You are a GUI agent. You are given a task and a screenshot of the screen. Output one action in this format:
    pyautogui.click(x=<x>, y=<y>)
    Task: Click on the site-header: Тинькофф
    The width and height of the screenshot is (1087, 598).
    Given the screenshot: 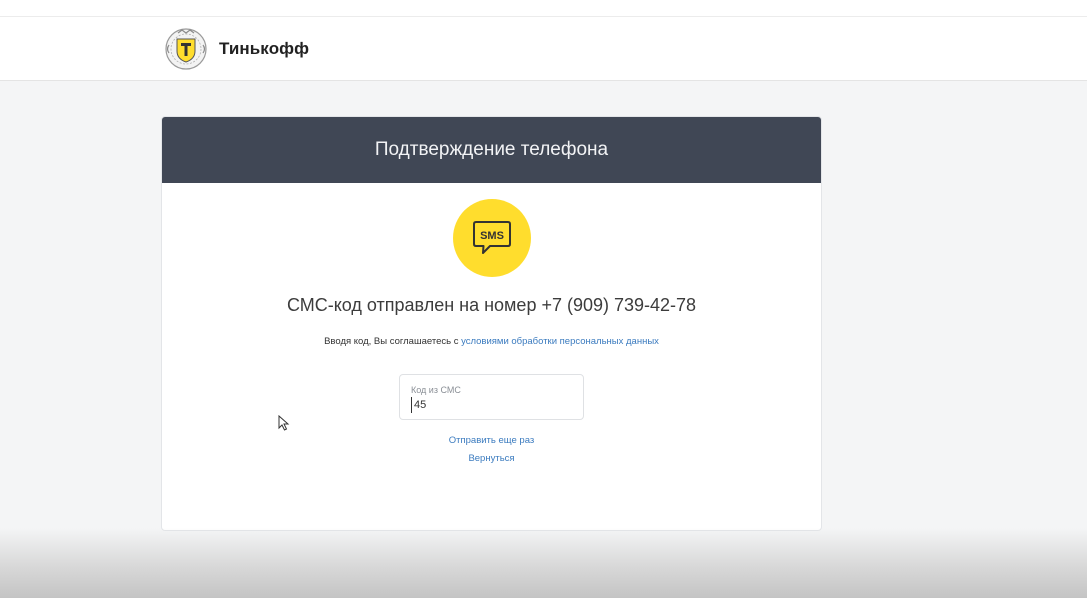 What is the action you would take?
    pyautogui.click(x=543, y=48)
    